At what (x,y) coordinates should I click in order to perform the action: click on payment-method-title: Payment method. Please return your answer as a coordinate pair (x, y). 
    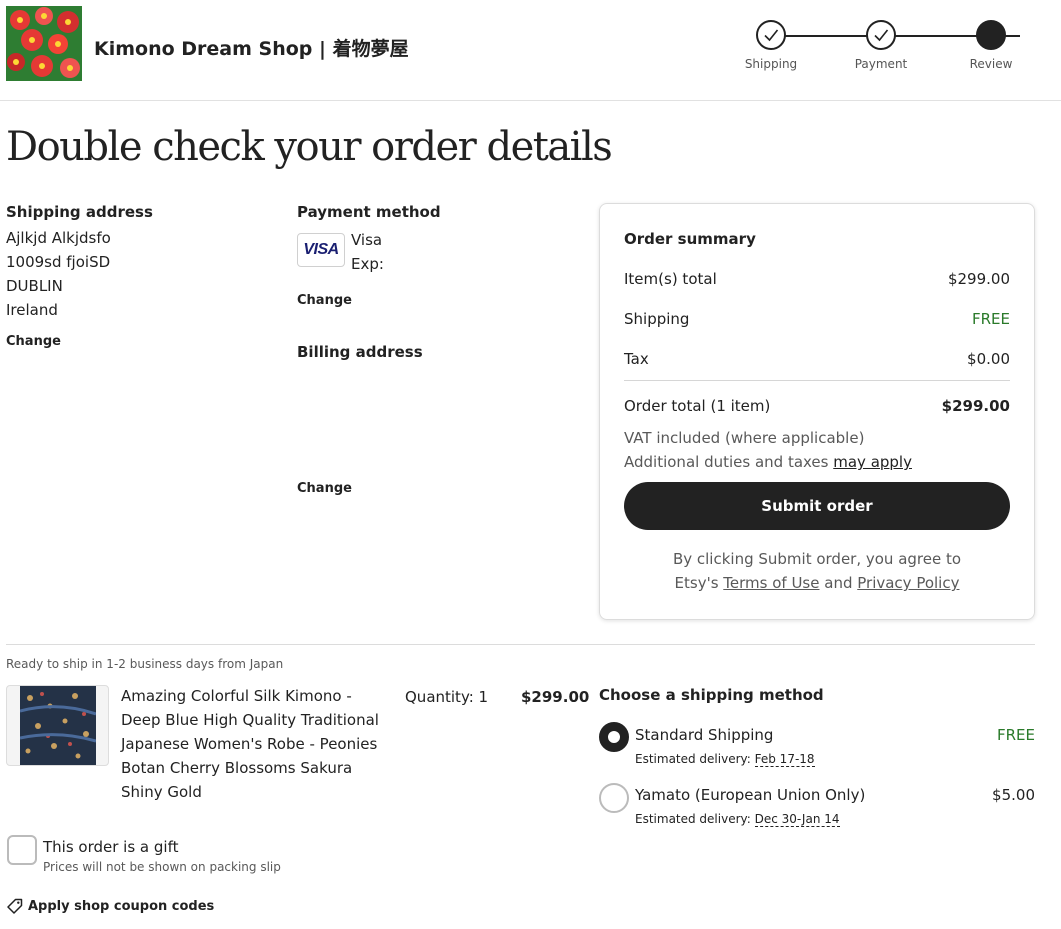
    Looking at the image, I should click on (369, 212).